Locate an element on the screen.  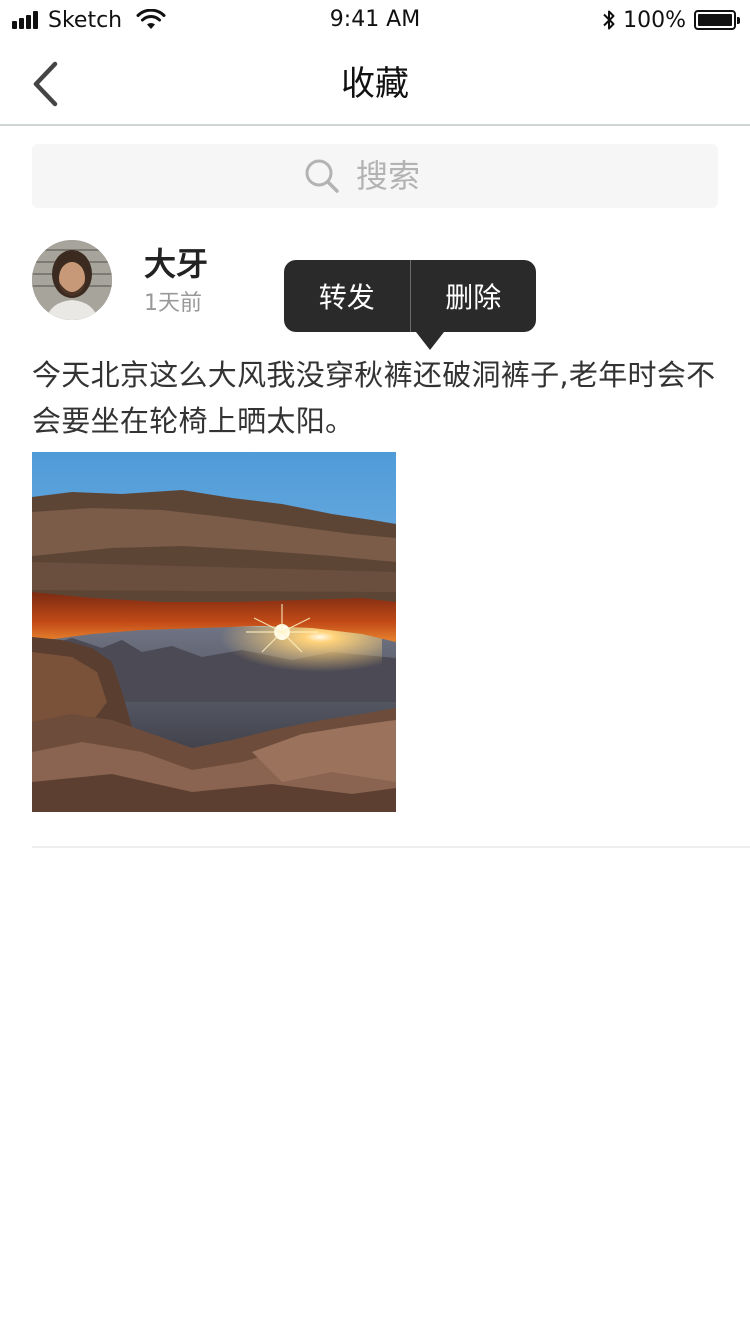
search-input is located at coordinates (401, 176).